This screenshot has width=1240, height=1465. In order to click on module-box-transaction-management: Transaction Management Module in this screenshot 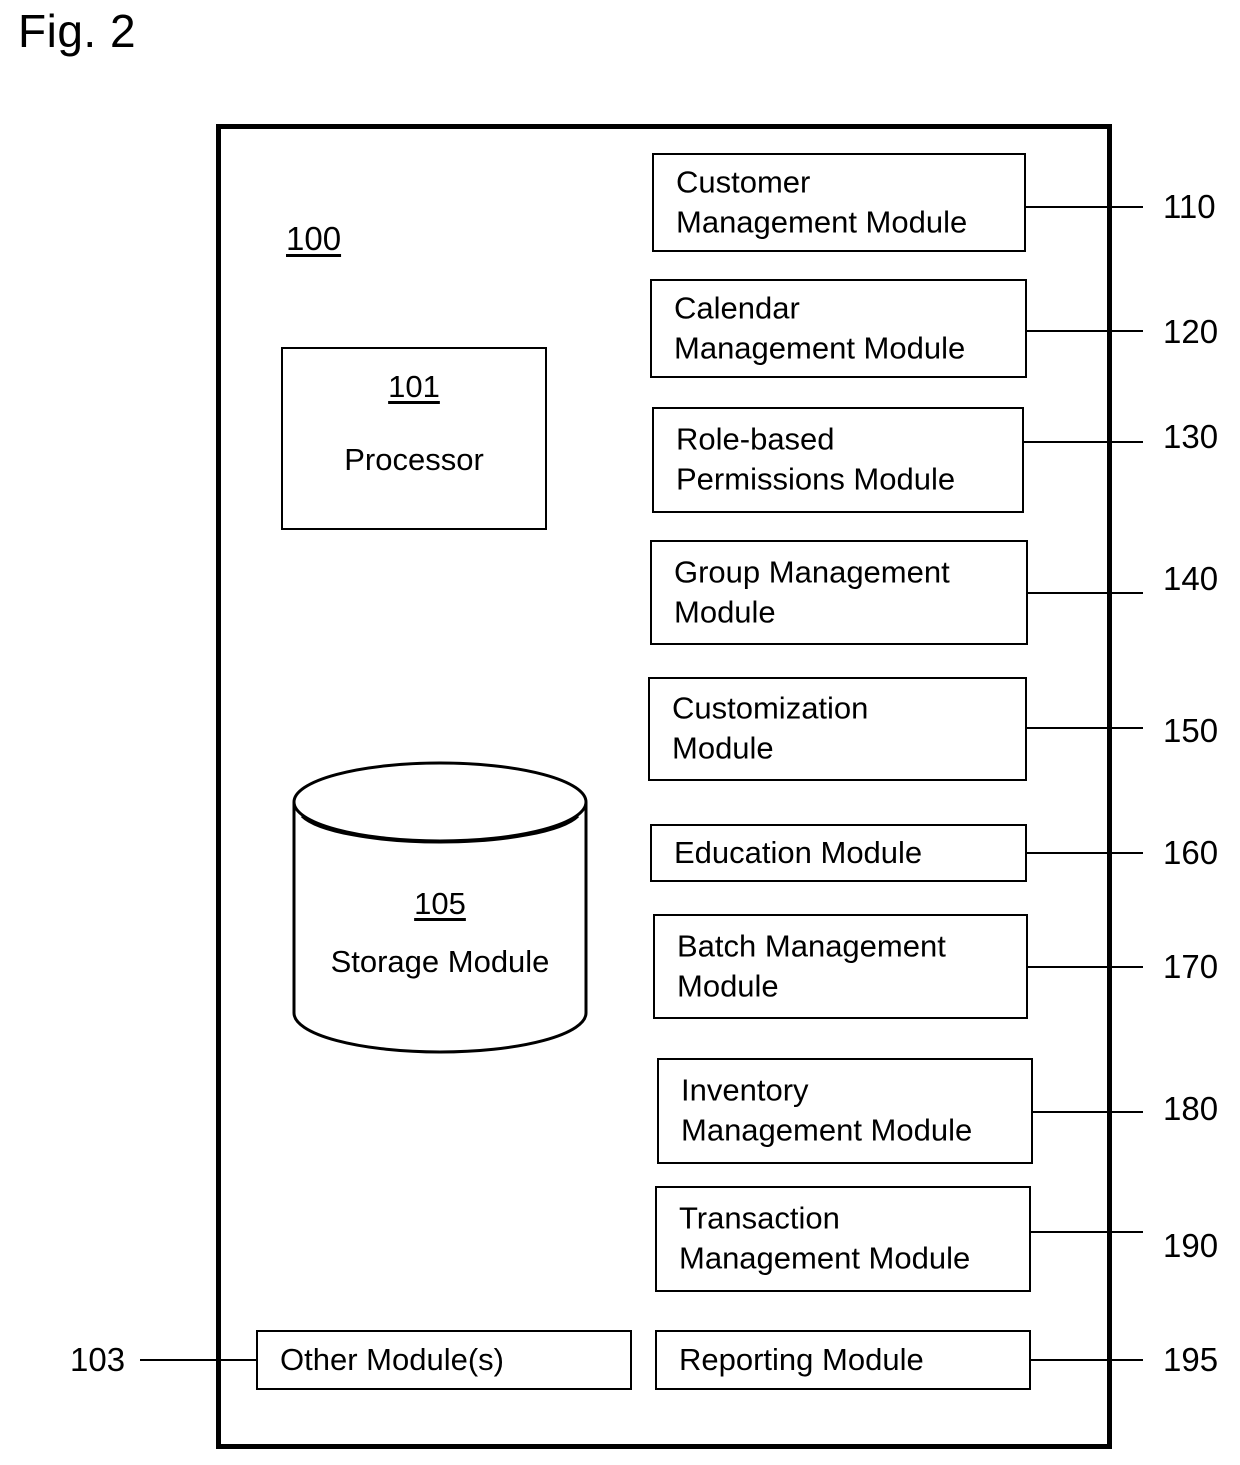, I will do `click(843, 1239)`.